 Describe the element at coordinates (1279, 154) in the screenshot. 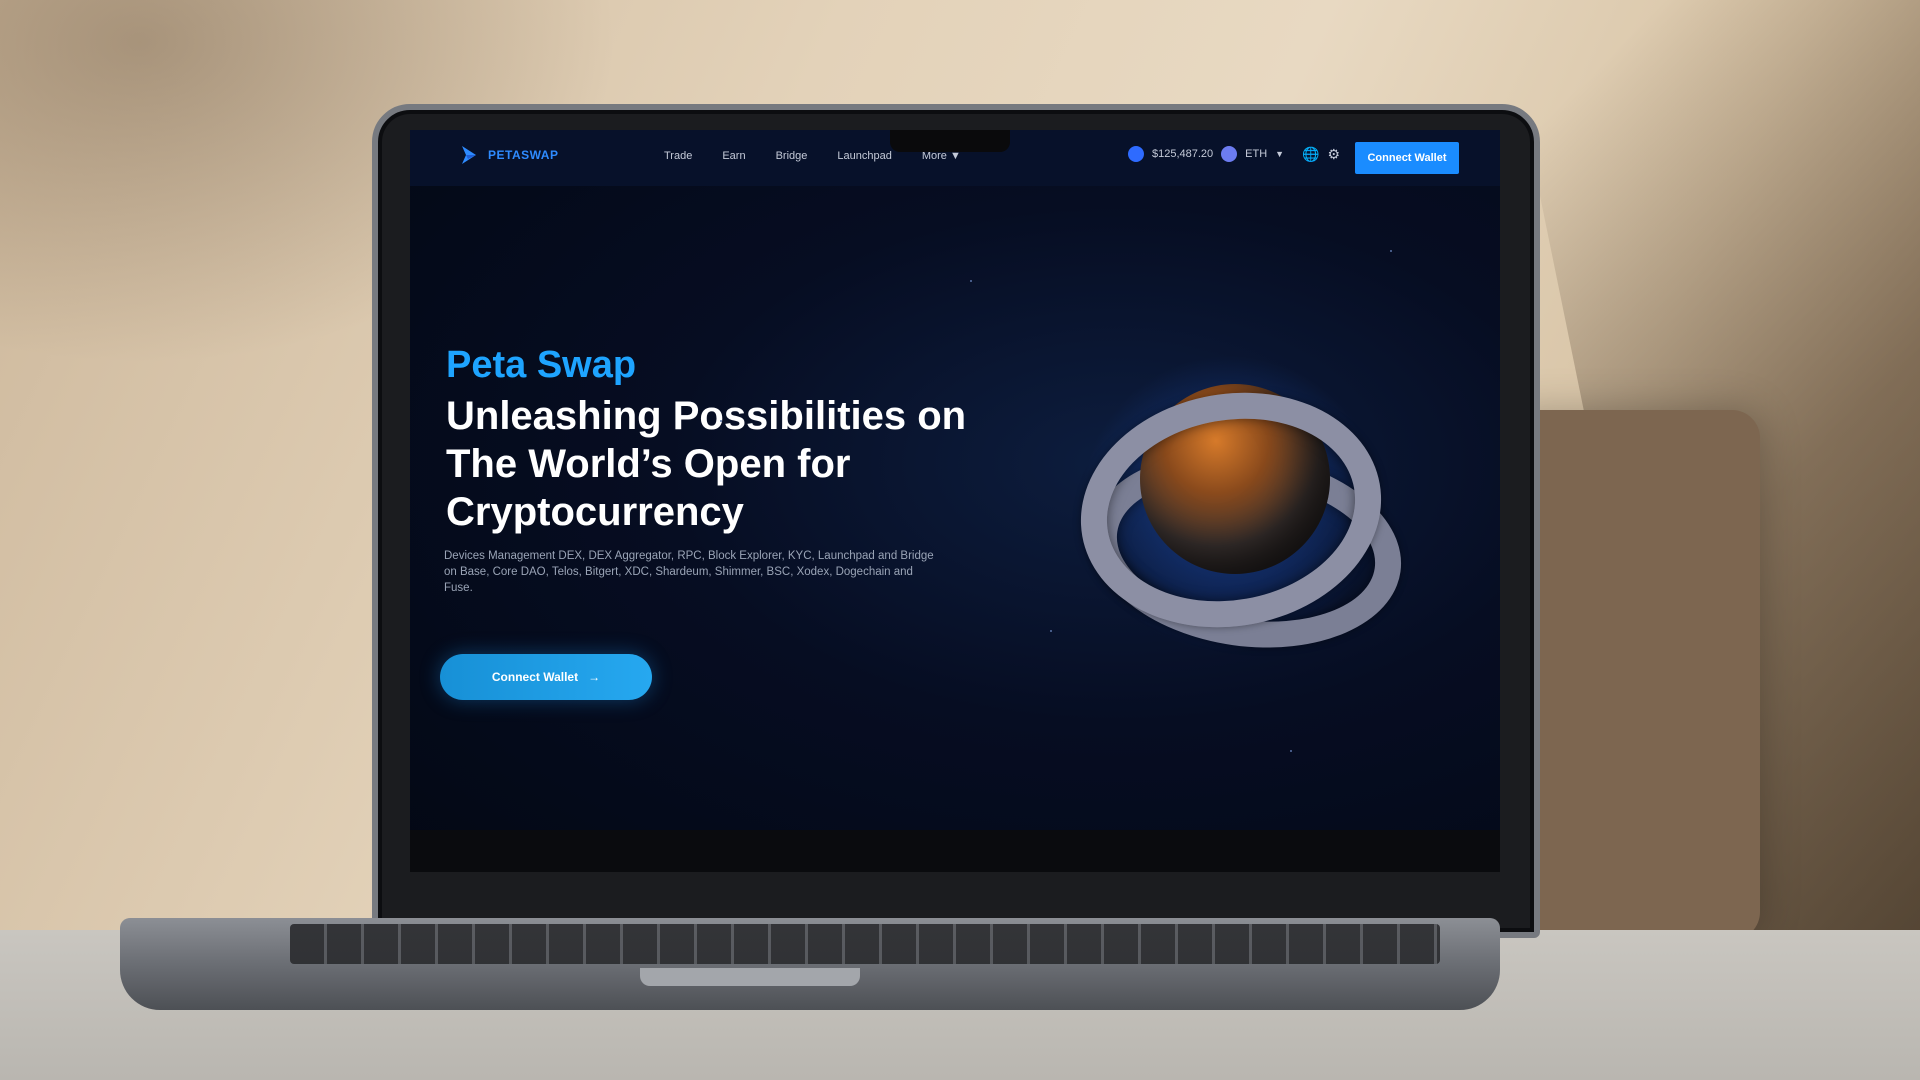

I see `network-chevron-down-icon: ▼` at that location.